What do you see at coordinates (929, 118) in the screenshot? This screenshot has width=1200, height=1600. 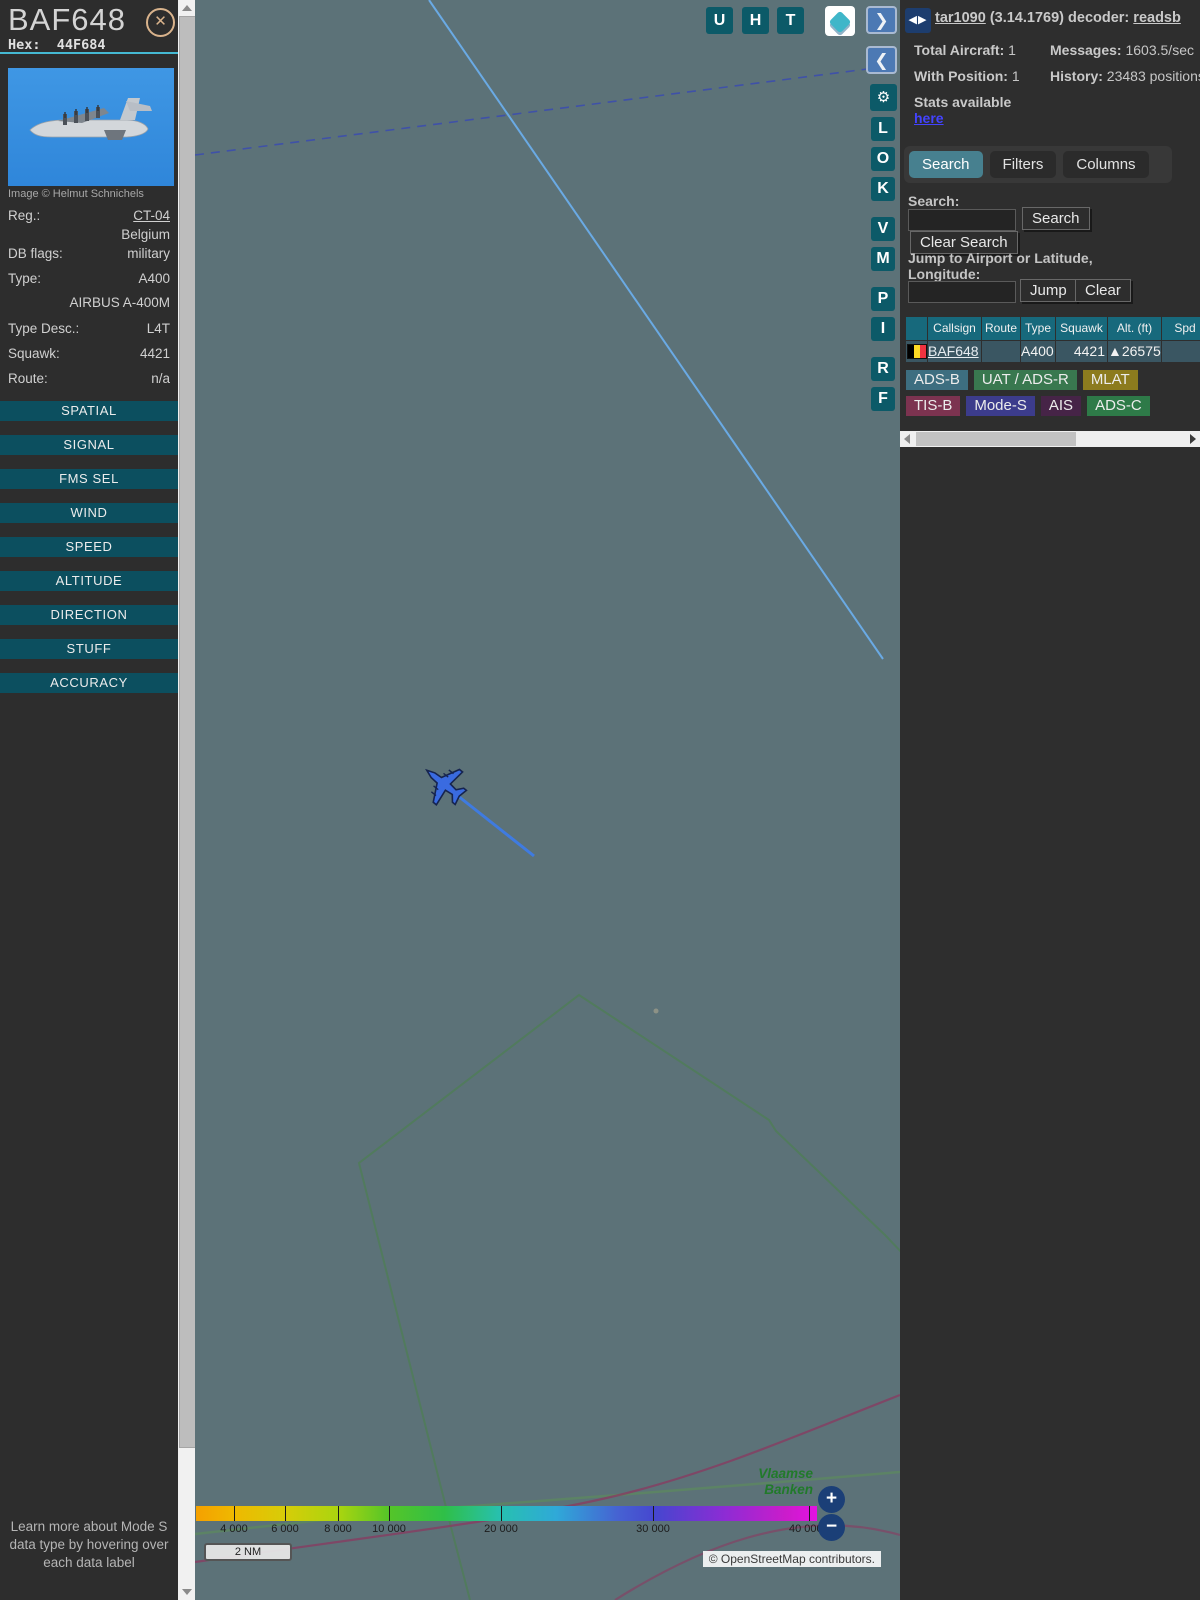 I see `stats-here-link: here` at bounding box center [929, 118].